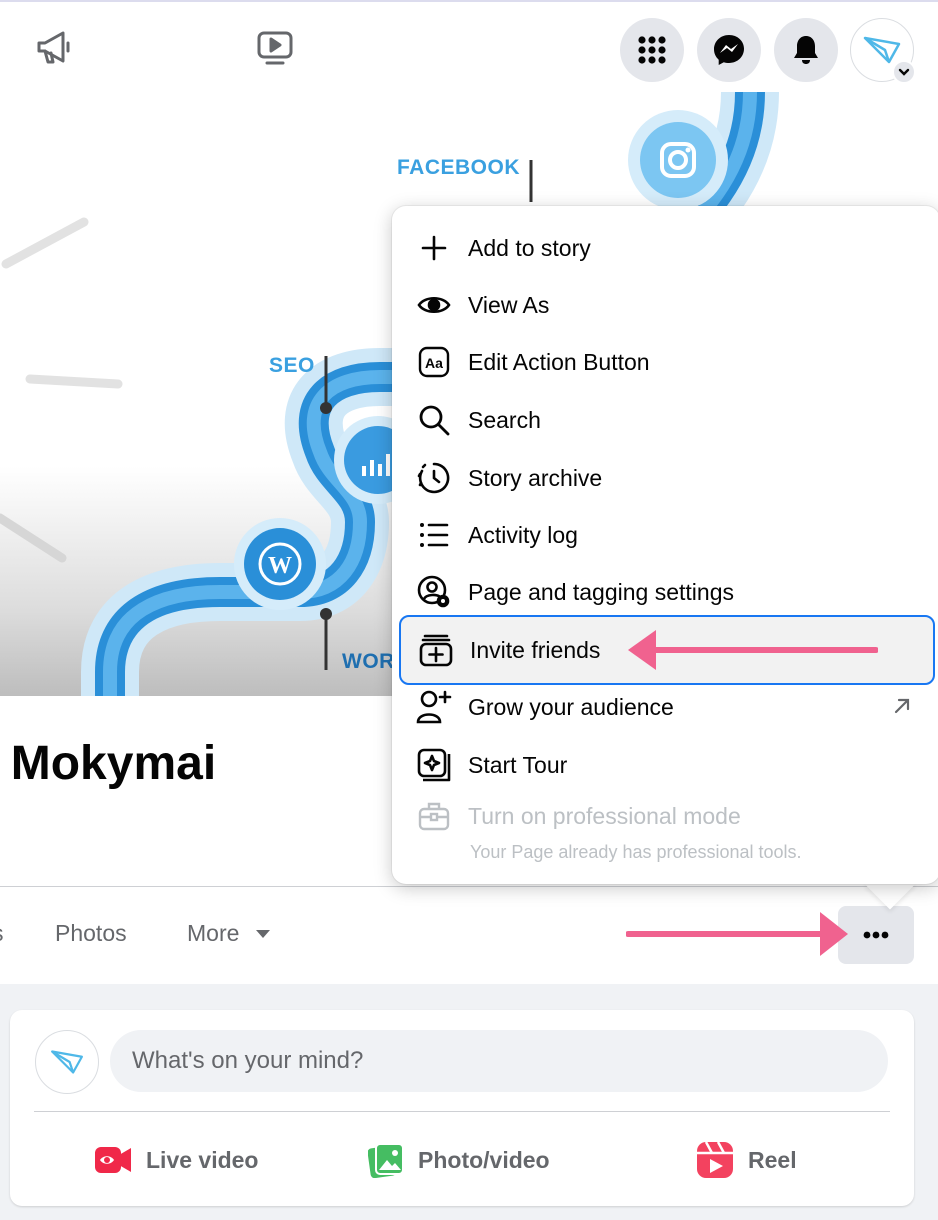  What do you see at coordinates (571, 706) in the screenshot?
I see `menu-item-label: Grow your audience` at bounding box center [571, 706].